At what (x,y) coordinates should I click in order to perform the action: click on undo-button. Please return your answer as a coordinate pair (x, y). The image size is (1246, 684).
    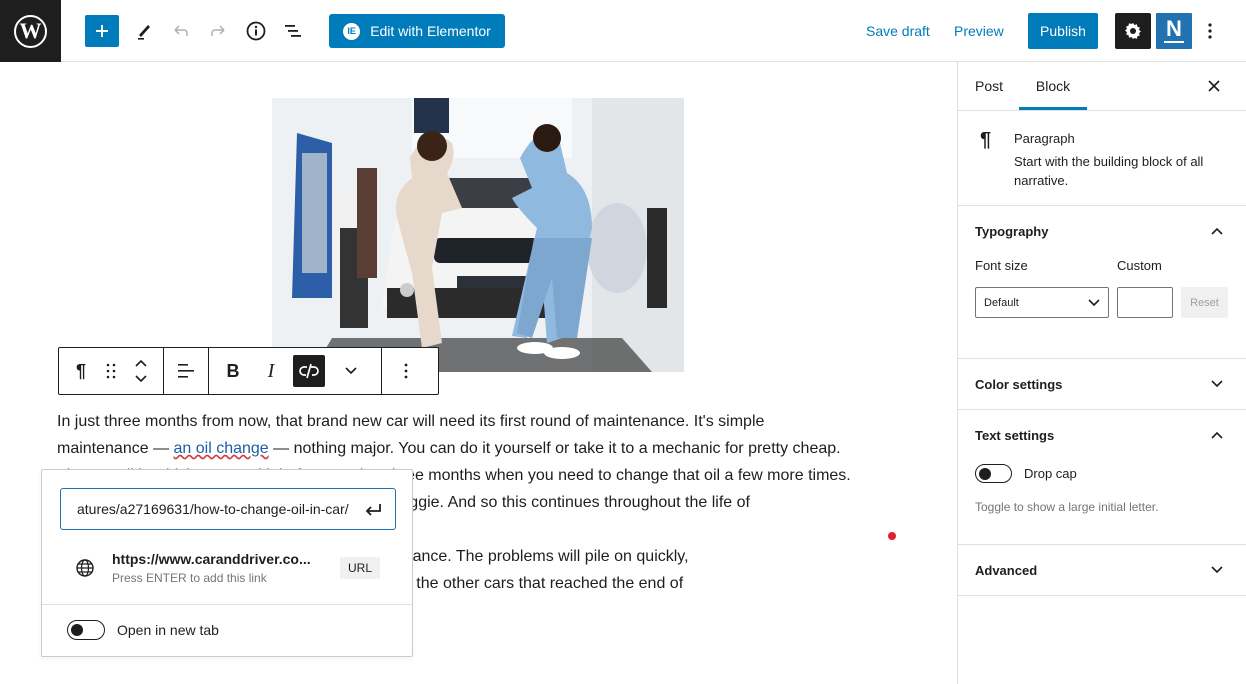
    Looking at the image, I should click on (181, 31).